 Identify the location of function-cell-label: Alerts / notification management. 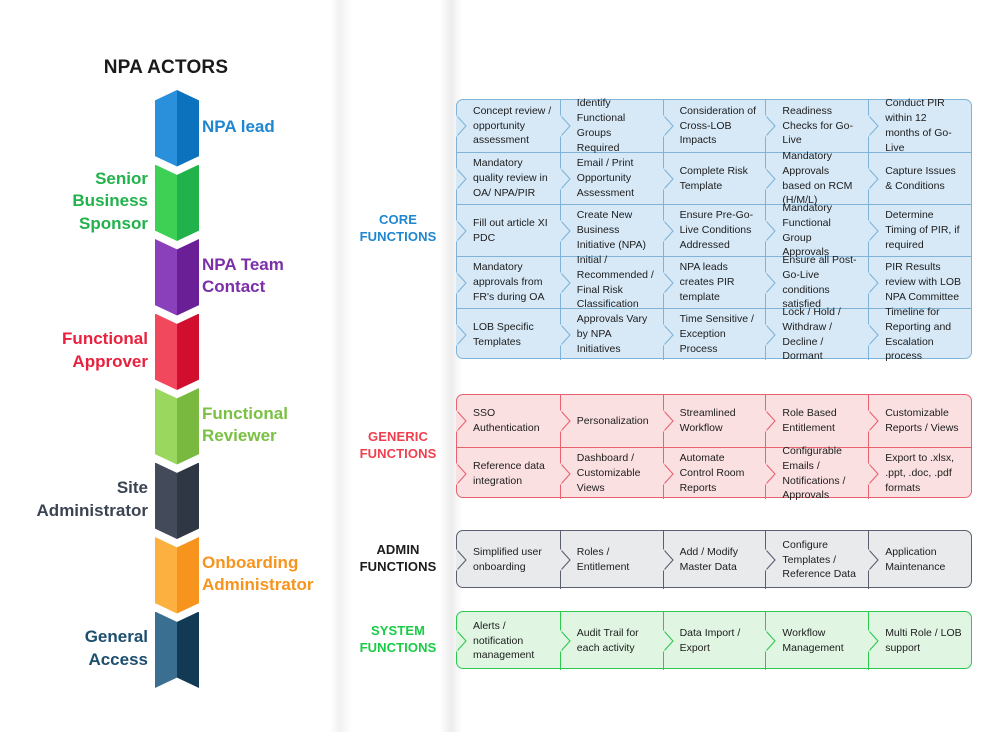
(504, 640).